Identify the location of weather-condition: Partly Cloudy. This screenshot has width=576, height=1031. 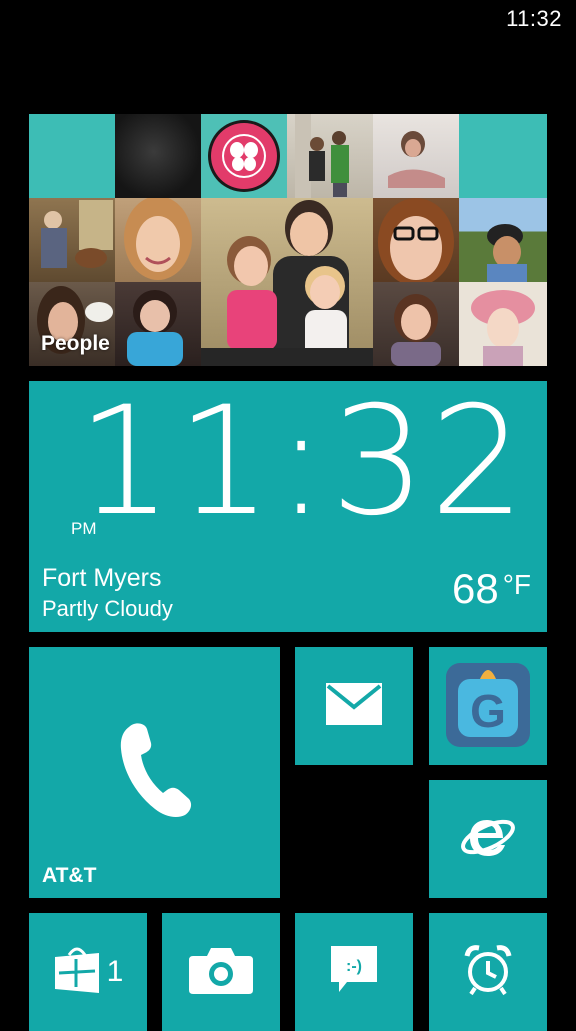
(107, 608).